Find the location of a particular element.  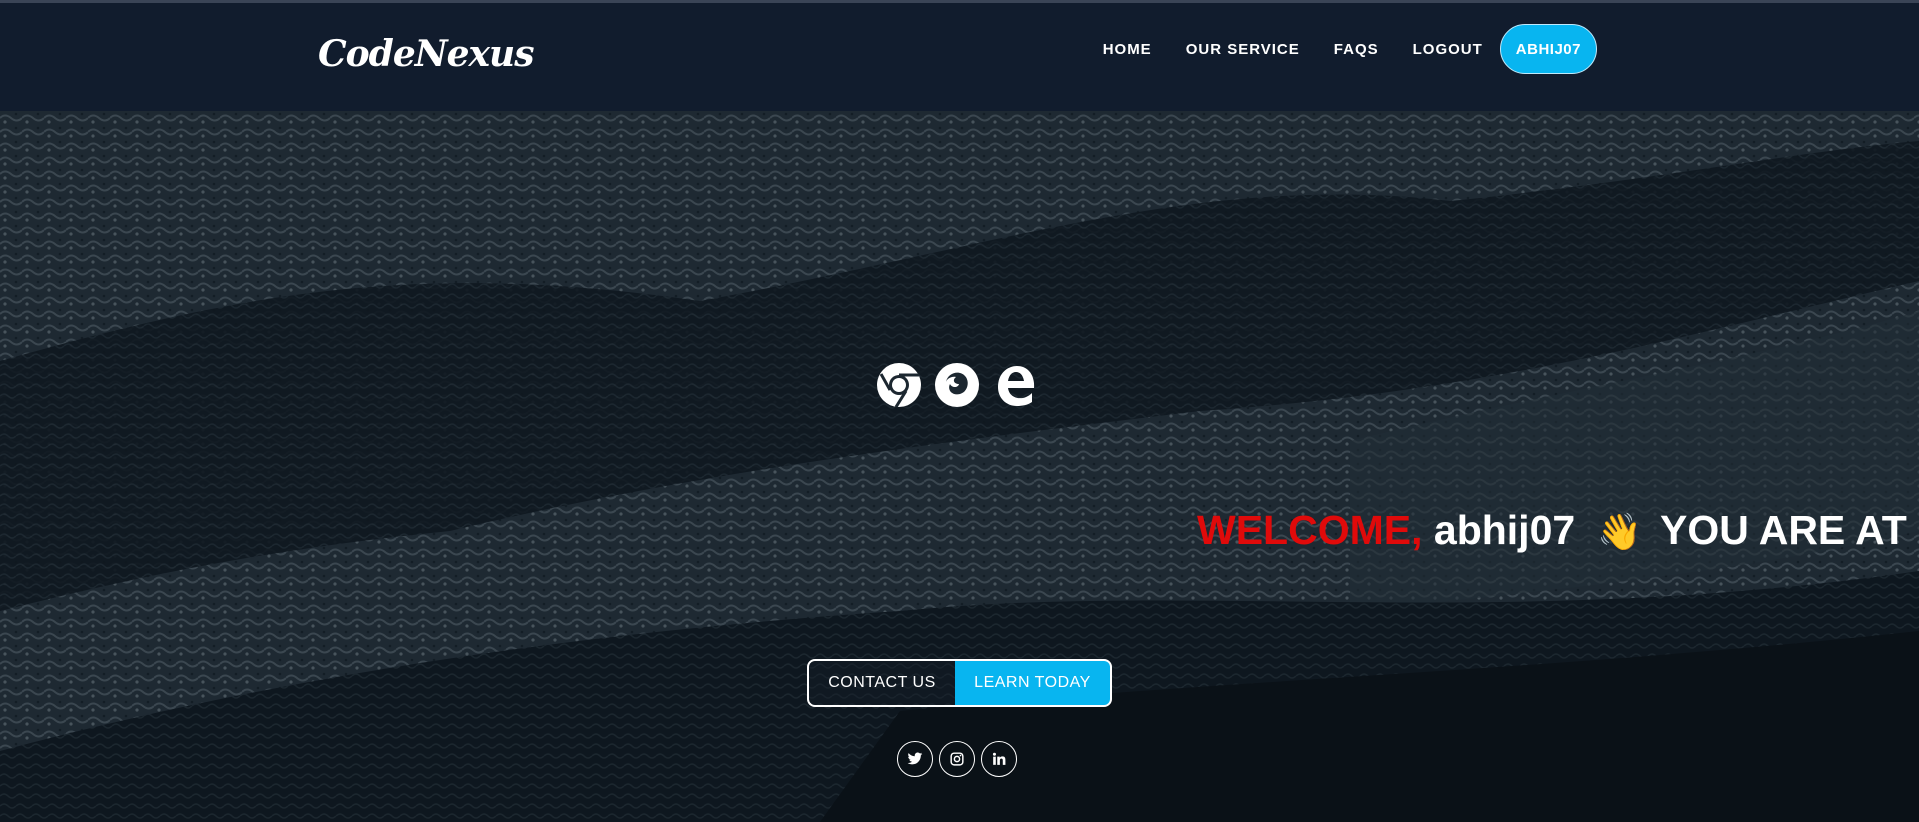

chrome-icon is located at coordinates (899, 385).